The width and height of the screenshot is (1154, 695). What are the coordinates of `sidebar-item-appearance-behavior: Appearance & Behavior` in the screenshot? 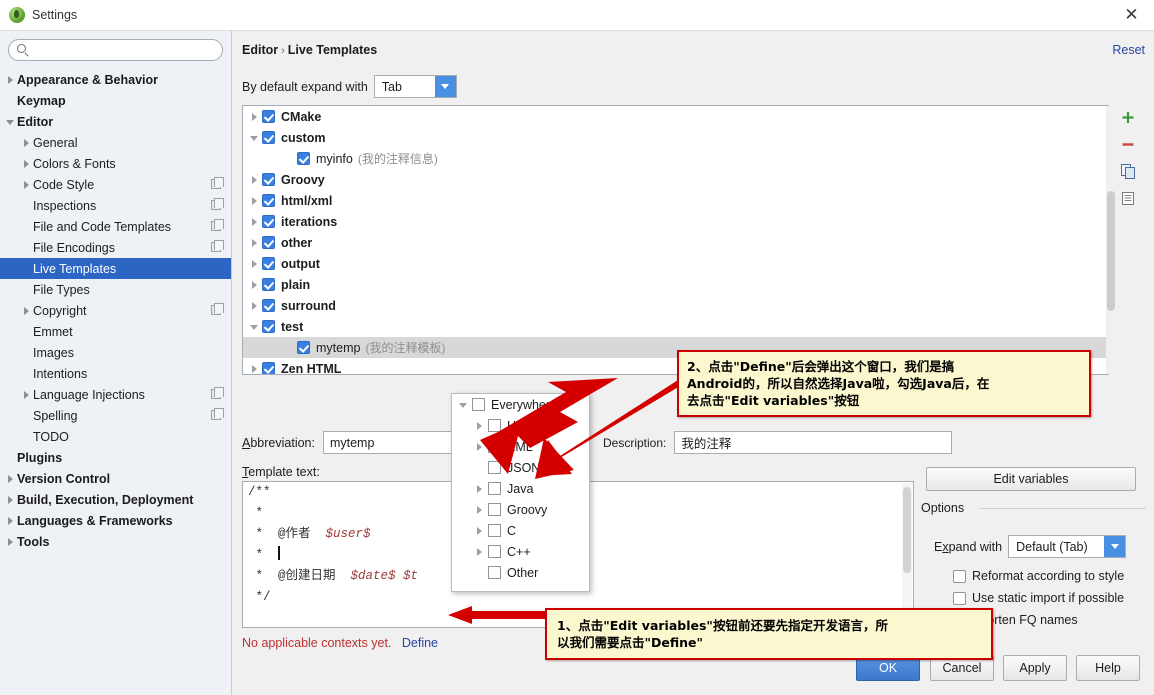 It's located at (115, 79).